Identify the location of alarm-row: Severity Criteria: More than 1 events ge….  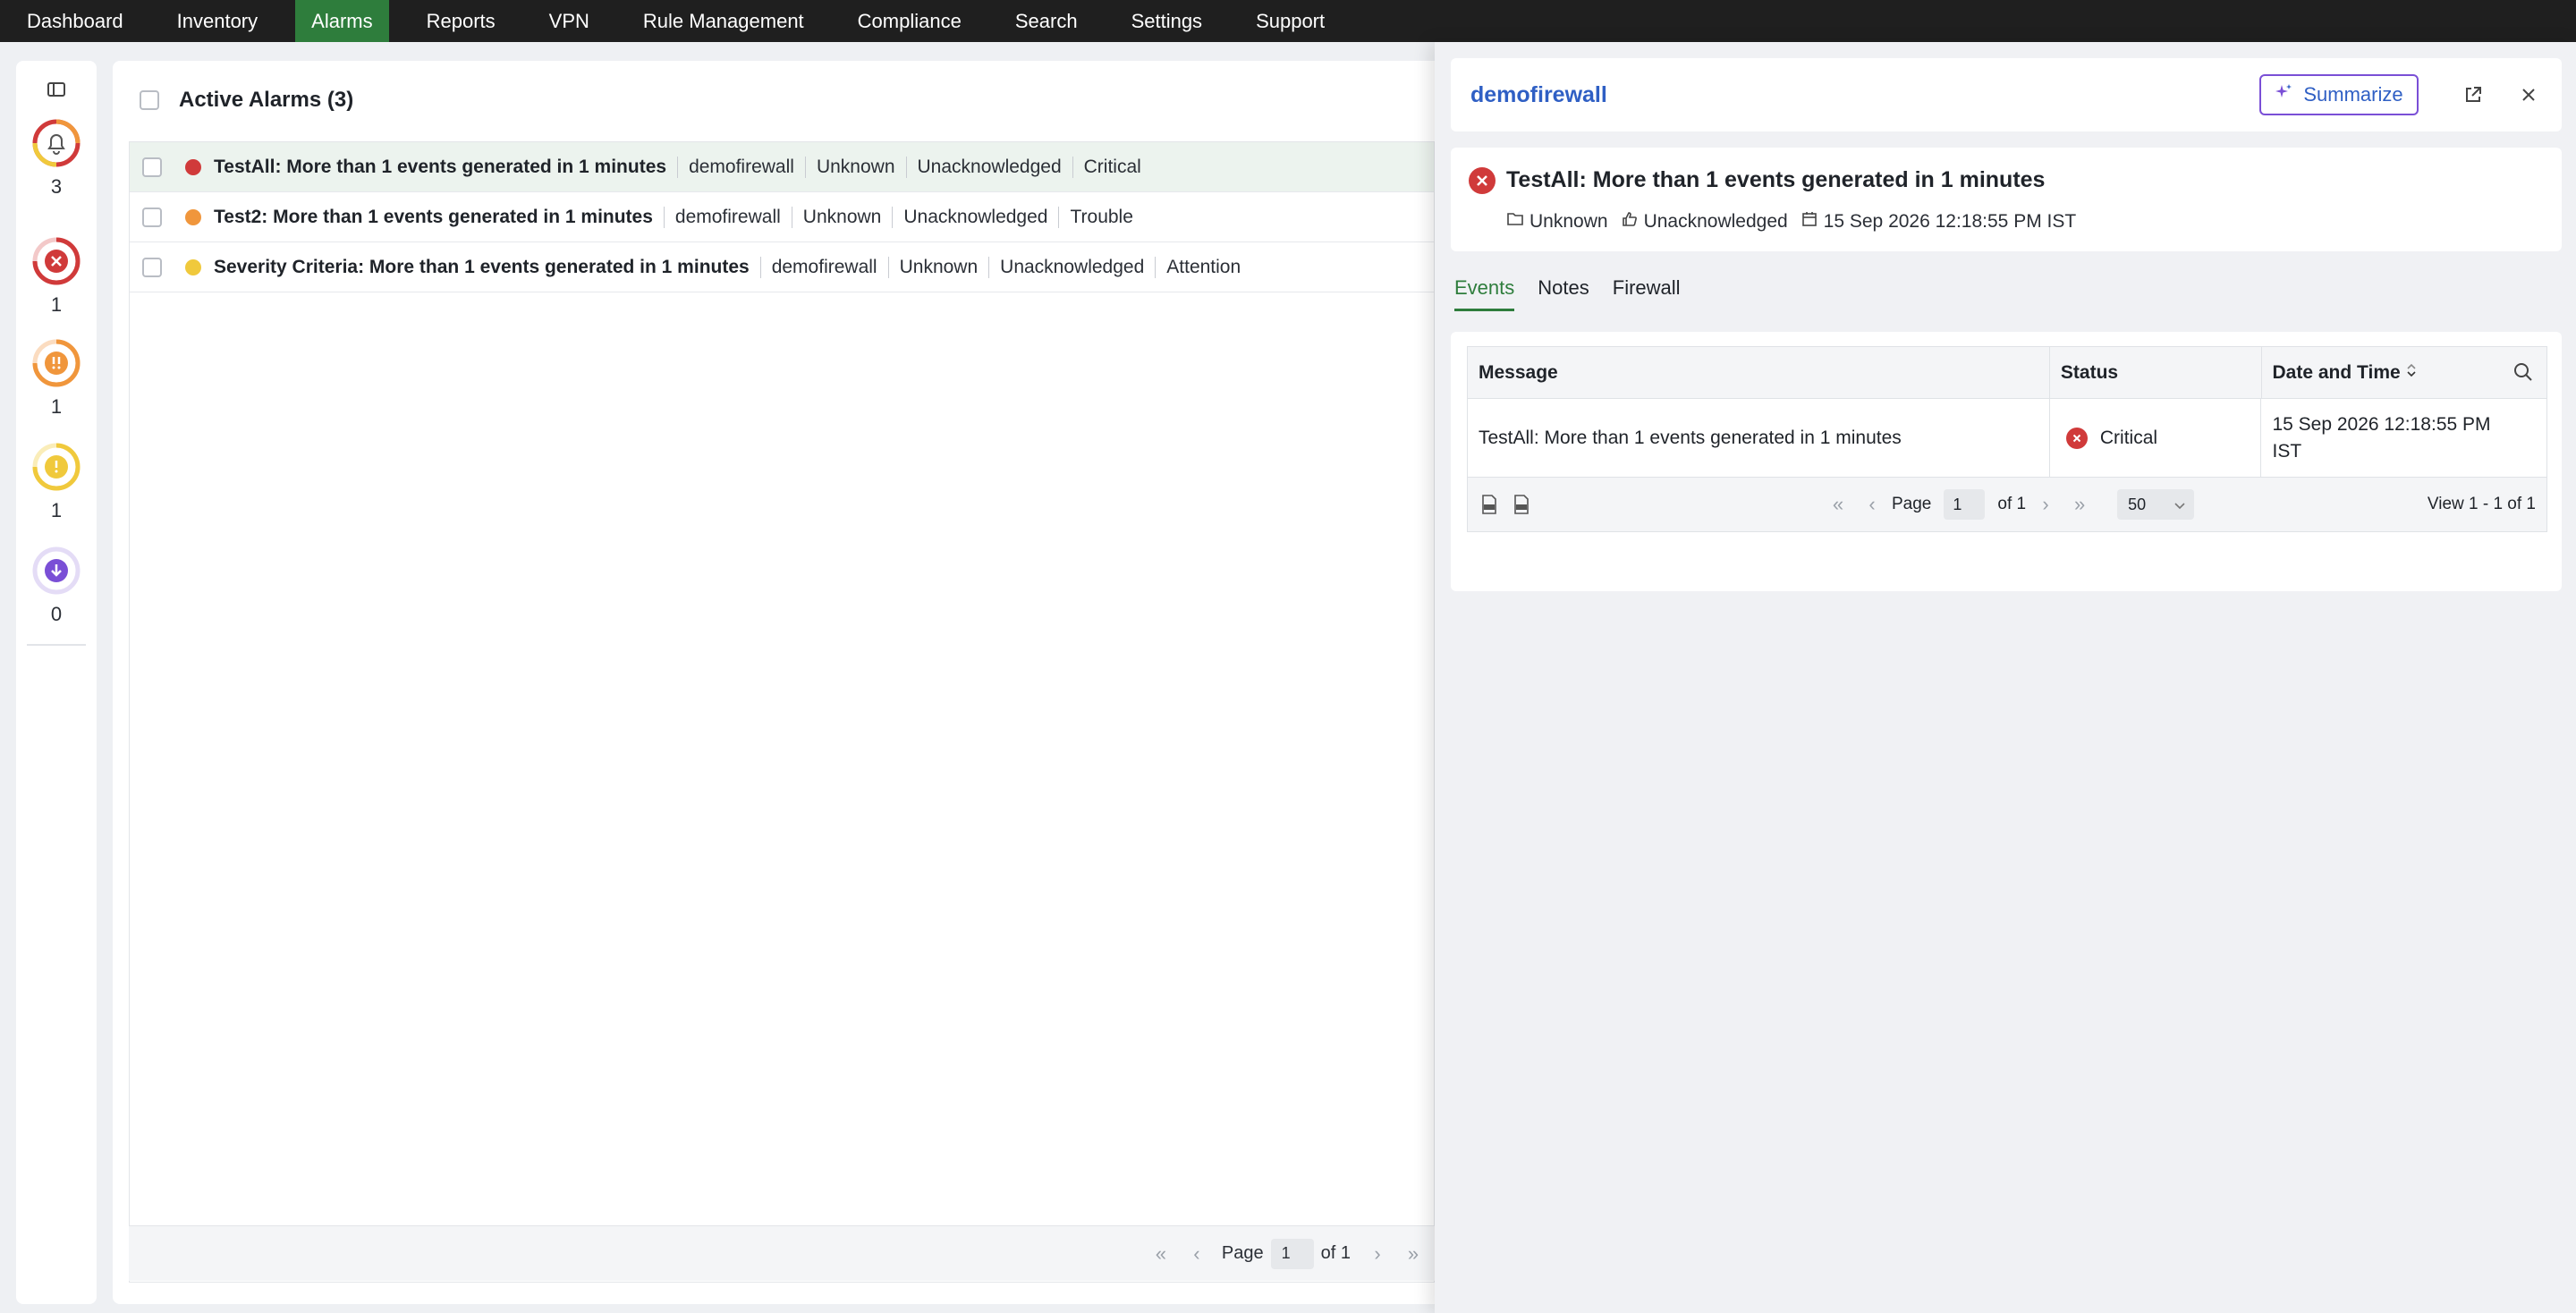
(782, 267).